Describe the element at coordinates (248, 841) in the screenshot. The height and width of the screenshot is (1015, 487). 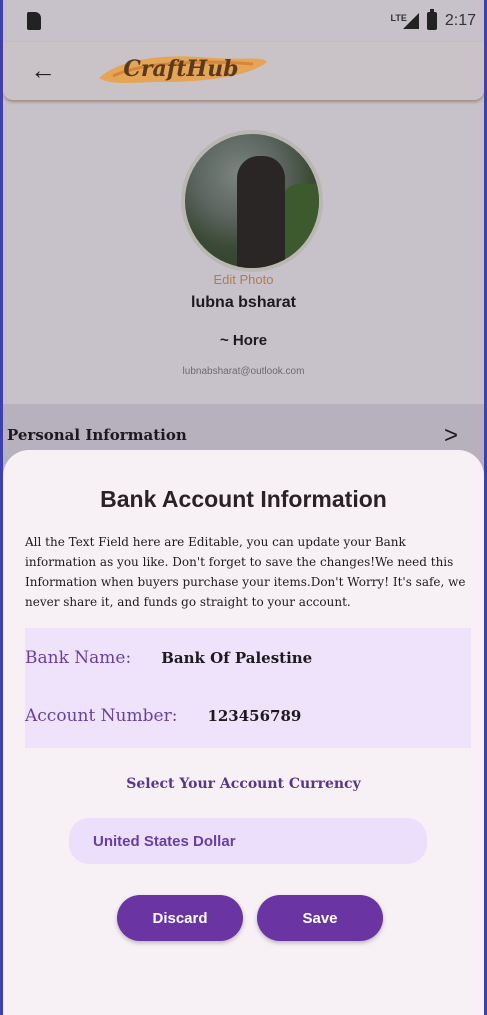
I see `currency-dropdown: United States Dollar` at that location.